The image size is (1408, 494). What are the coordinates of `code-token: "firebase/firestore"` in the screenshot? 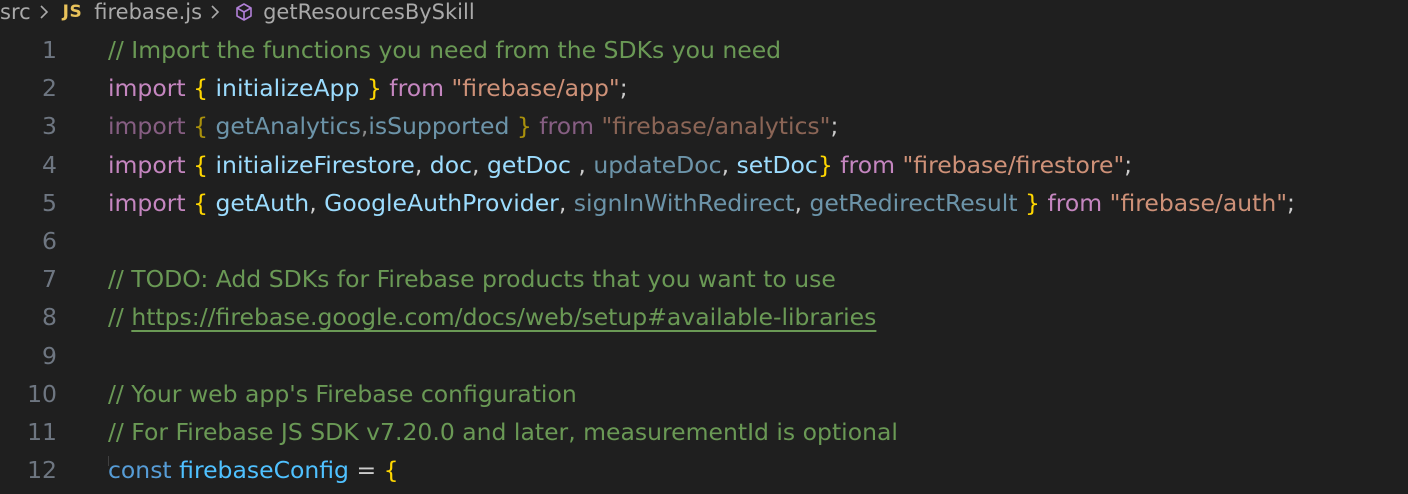 It's located at (1013, 164).